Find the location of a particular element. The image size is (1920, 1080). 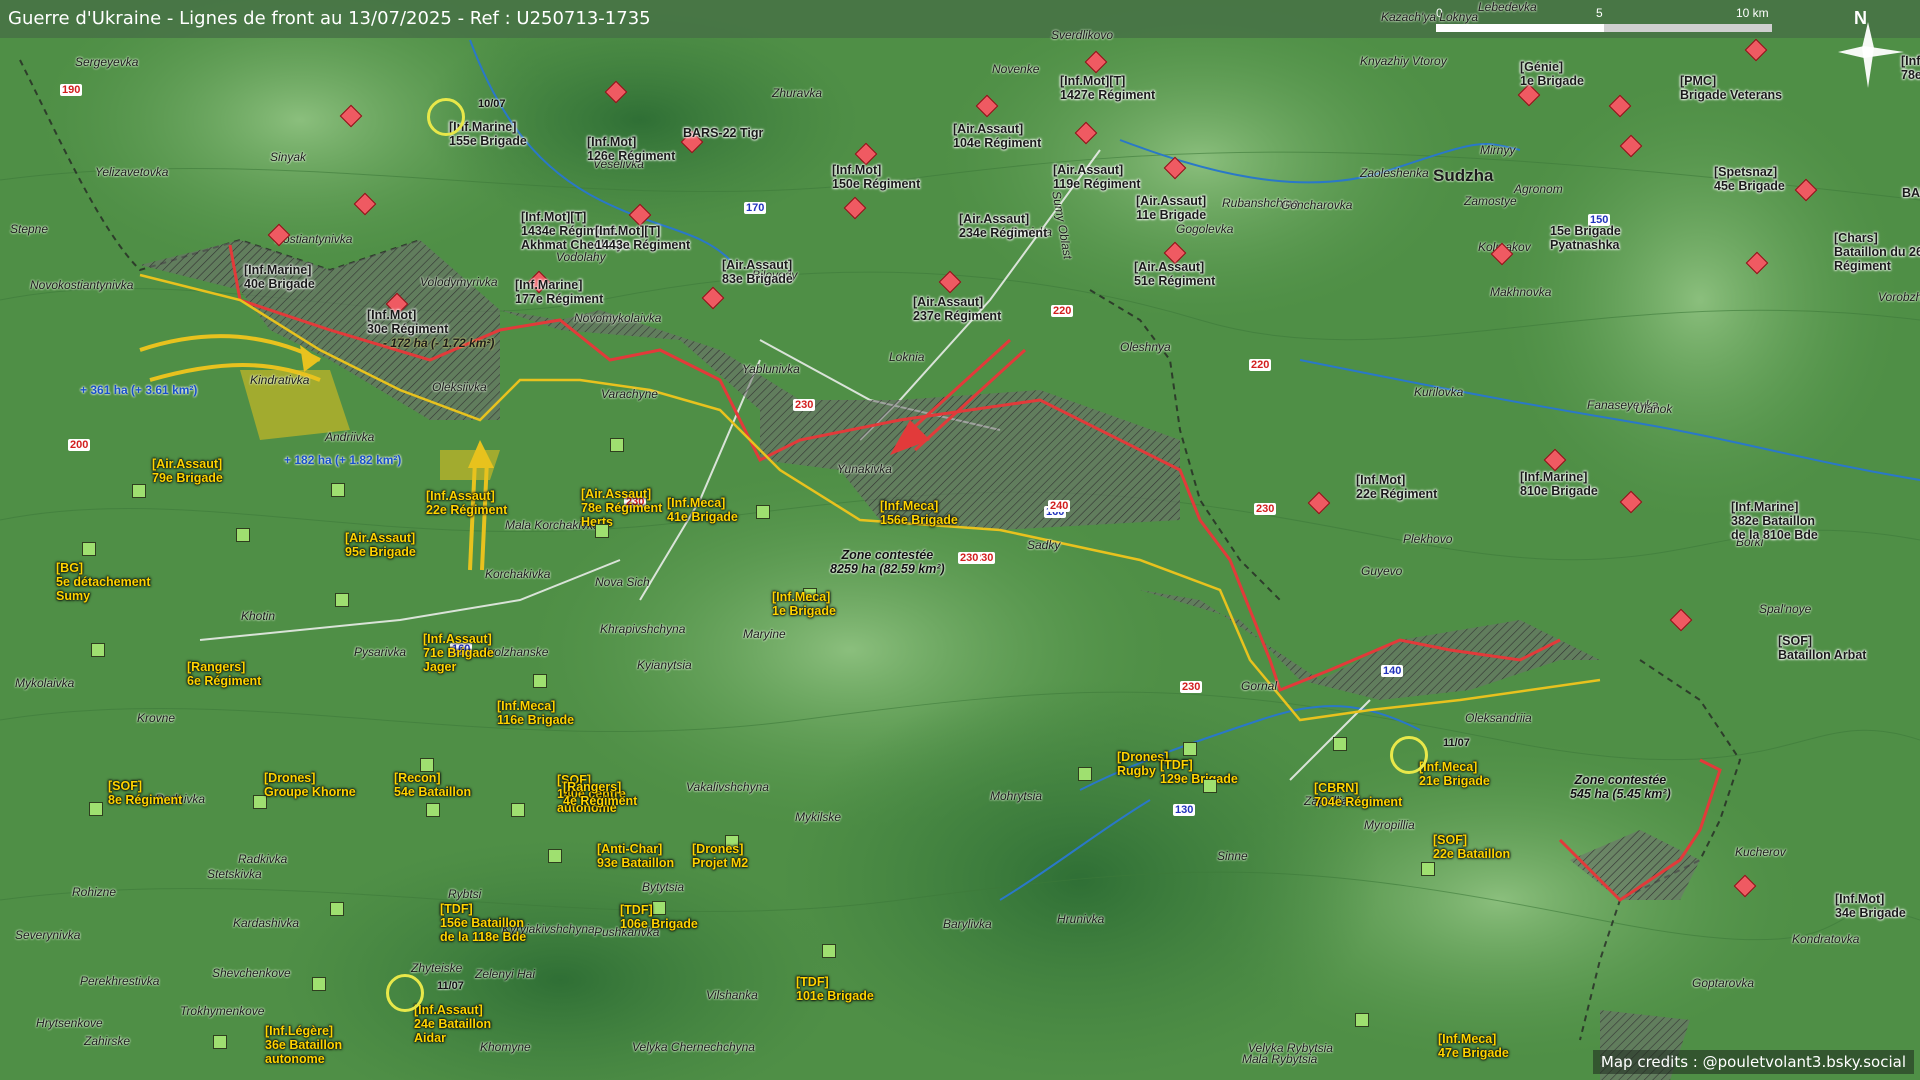

town-label: Kazach'ya Loknya is located at coordinates (1430, 17).